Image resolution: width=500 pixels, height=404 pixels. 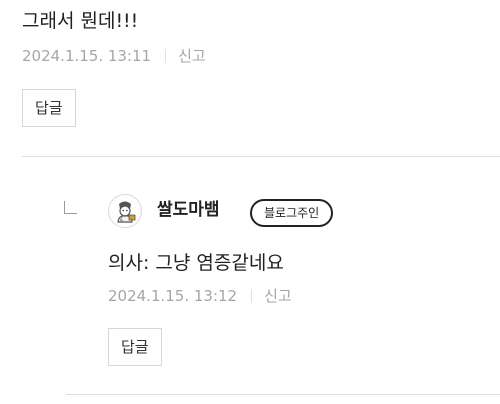 I want to click on author-name: 쌀도마뱀, so click(x=188, y=210).